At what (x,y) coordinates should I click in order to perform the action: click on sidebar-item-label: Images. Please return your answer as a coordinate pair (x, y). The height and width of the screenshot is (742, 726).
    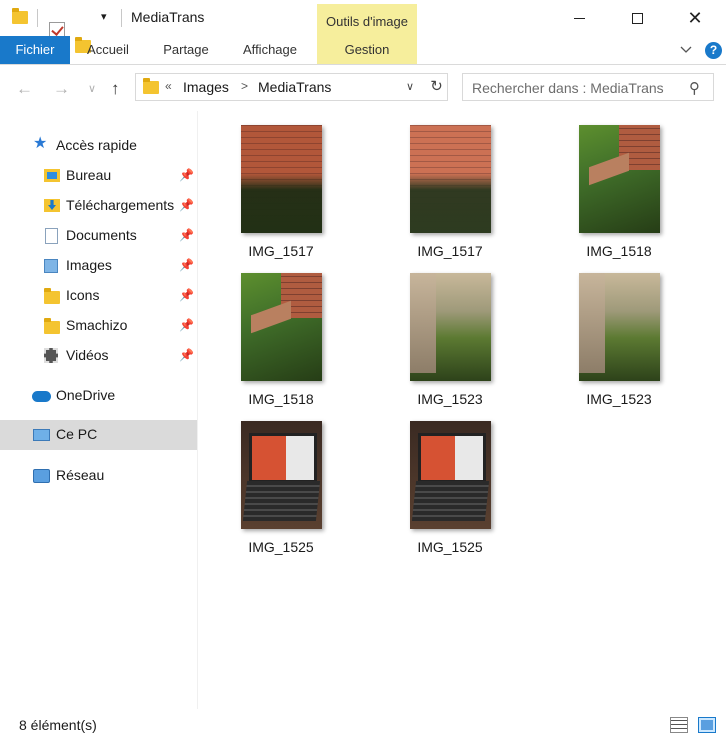
    Looking at the image, I should click on (89, 265).